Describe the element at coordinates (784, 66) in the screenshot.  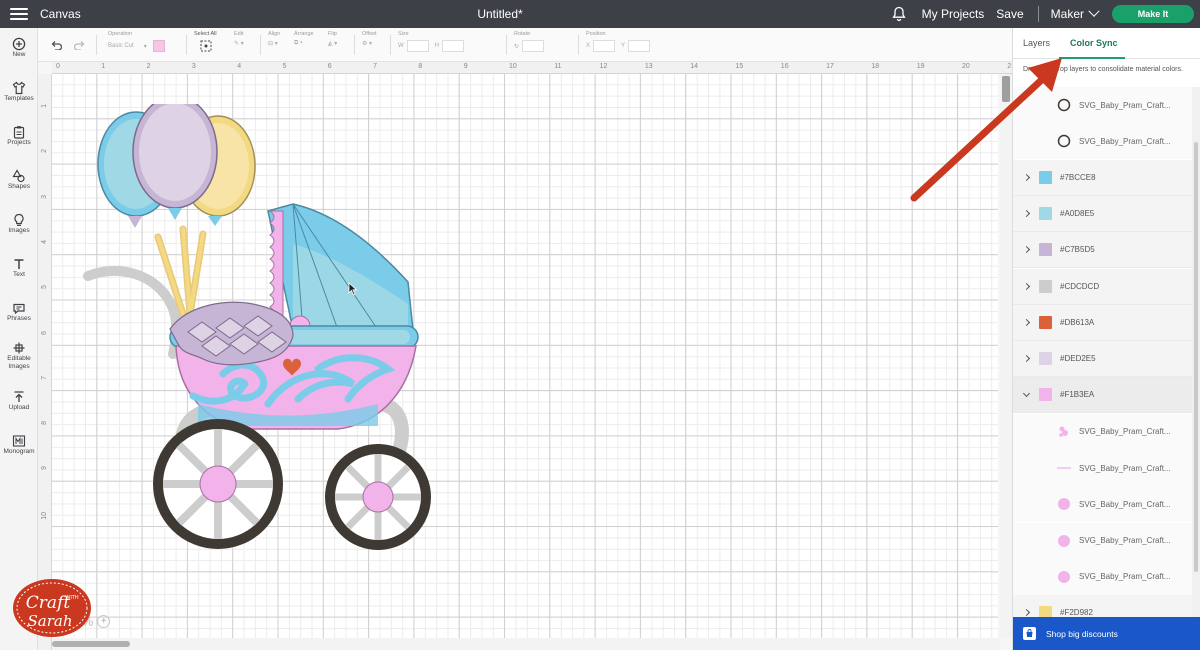
I see `ruler-number: 16` at that location.